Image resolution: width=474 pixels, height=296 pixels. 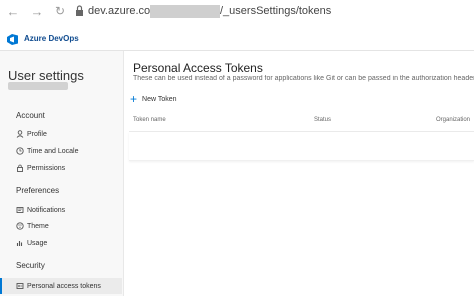 I want to click on app-header: Azure DevOps, so click(x=237, y=37).